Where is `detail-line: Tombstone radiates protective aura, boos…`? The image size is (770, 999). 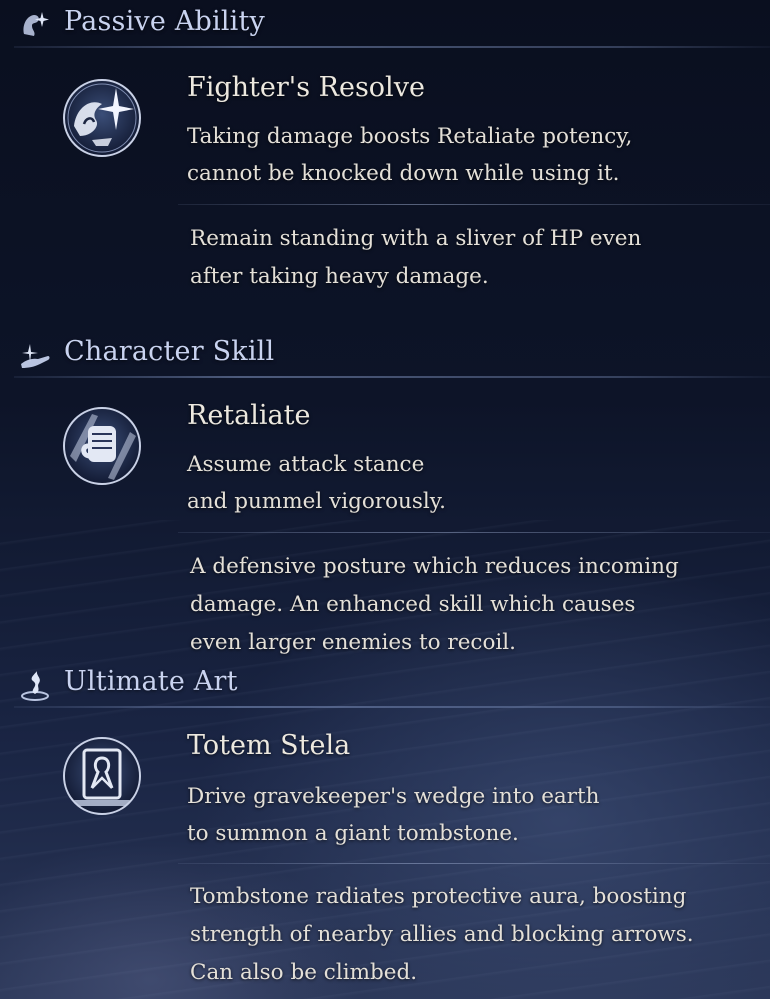
detail-line: Tombstone radiates protective aura, boos… is located at coordinates (438, 896).